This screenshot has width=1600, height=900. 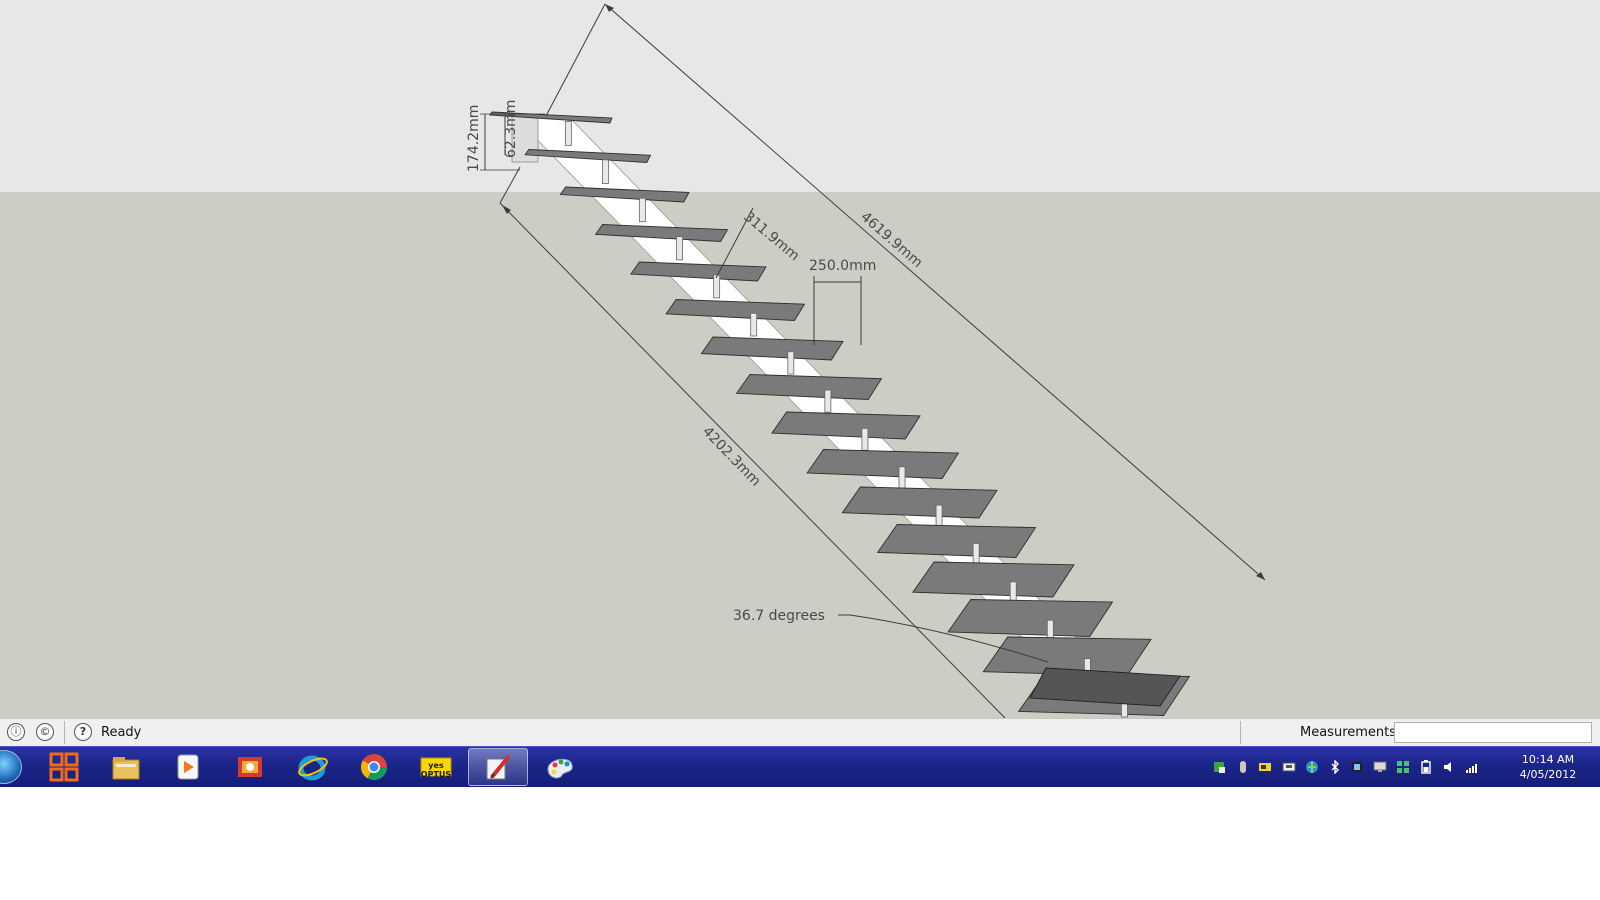 I want to click on yes-optus-icon: yes OPTUS, so click(x=436, y=767).